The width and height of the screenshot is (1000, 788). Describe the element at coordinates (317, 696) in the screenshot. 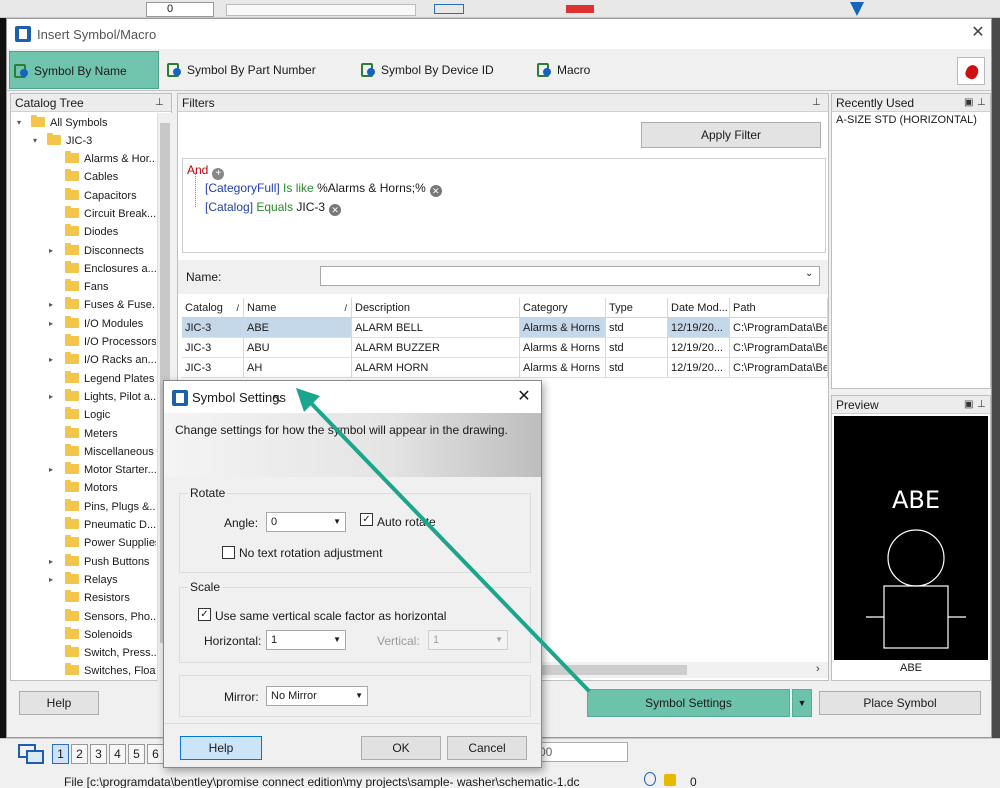

I see `mirror-dropdown: No Mirror ▼` at that location.